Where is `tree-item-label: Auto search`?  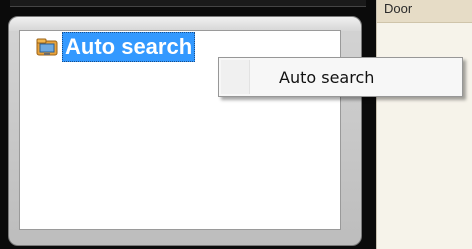
tree-item-label: Auto search is located at coordinates (129, 47).